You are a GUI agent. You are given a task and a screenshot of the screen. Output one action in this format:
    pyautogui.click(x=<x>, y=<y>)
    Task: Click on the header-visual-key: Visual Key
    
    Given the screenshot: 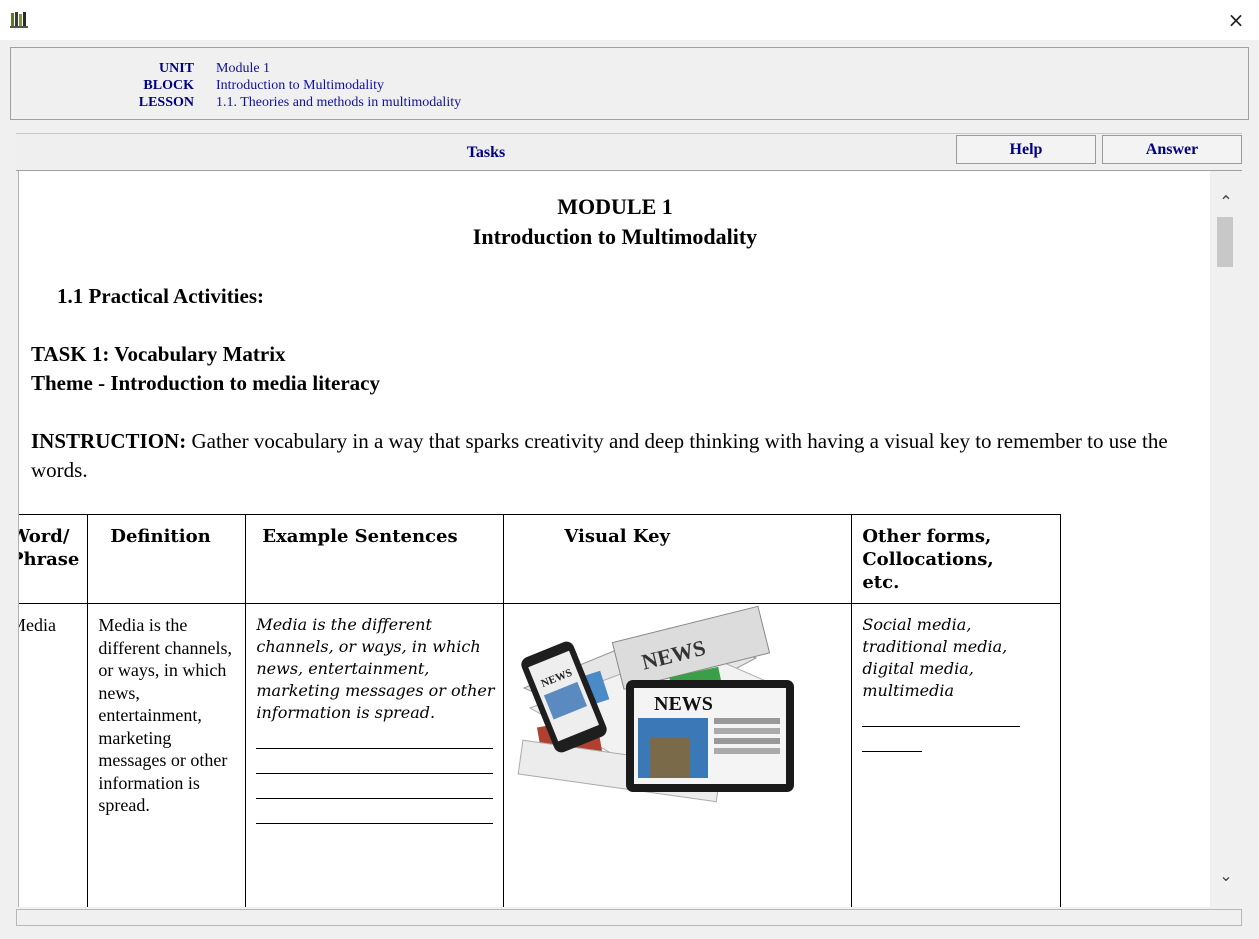 What is the action you would take?
    pyautogui.click(x=678, y=559)
    